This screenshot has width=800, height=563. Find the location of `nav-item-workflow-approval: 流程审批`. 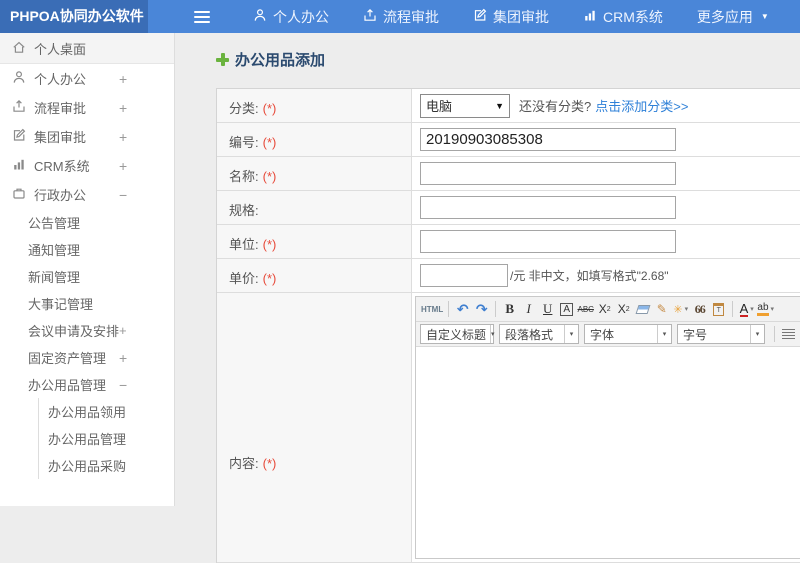

nav-item-workflow-approval: 流程审批 is located at coordinates (401, 16).